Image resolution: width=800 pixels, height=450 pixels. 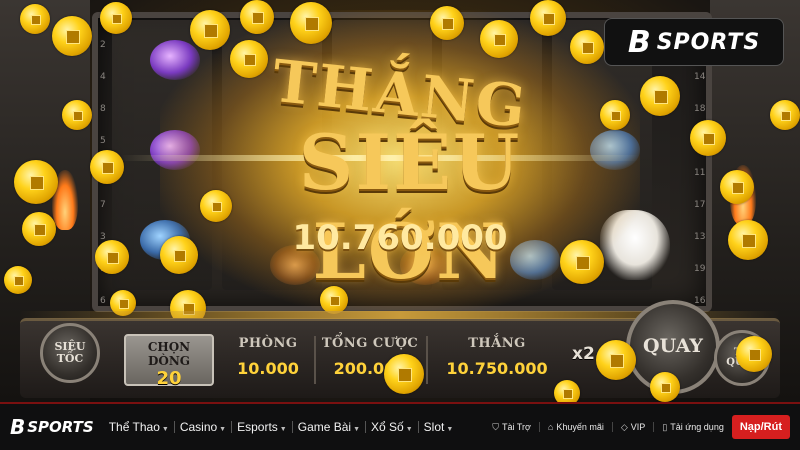 What do you see at coordinates (257, 427) in the screenshot?
I see `nav-item-label: Esports` at bounding box center [257, 427].